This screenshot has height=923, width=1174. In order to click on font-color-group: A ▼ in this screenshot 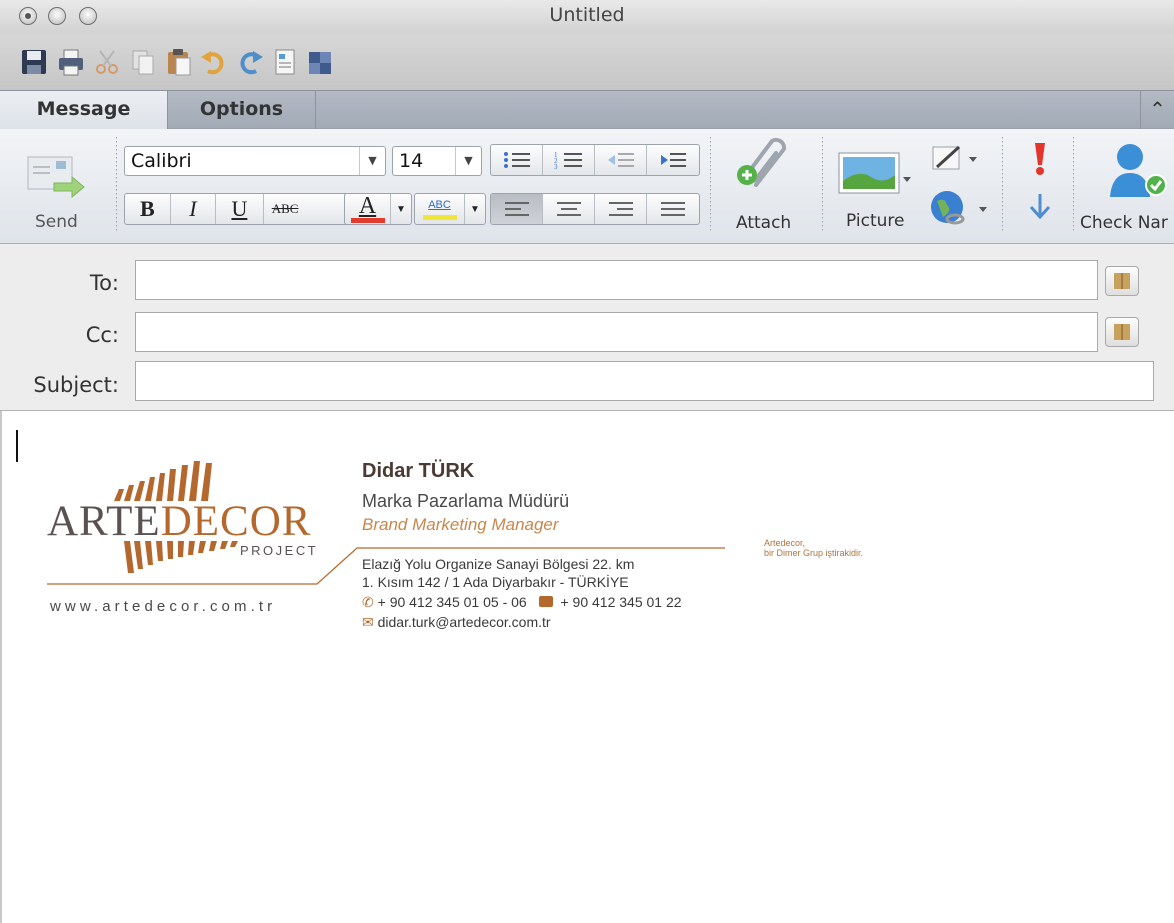, I will do `click(378, 209)`.